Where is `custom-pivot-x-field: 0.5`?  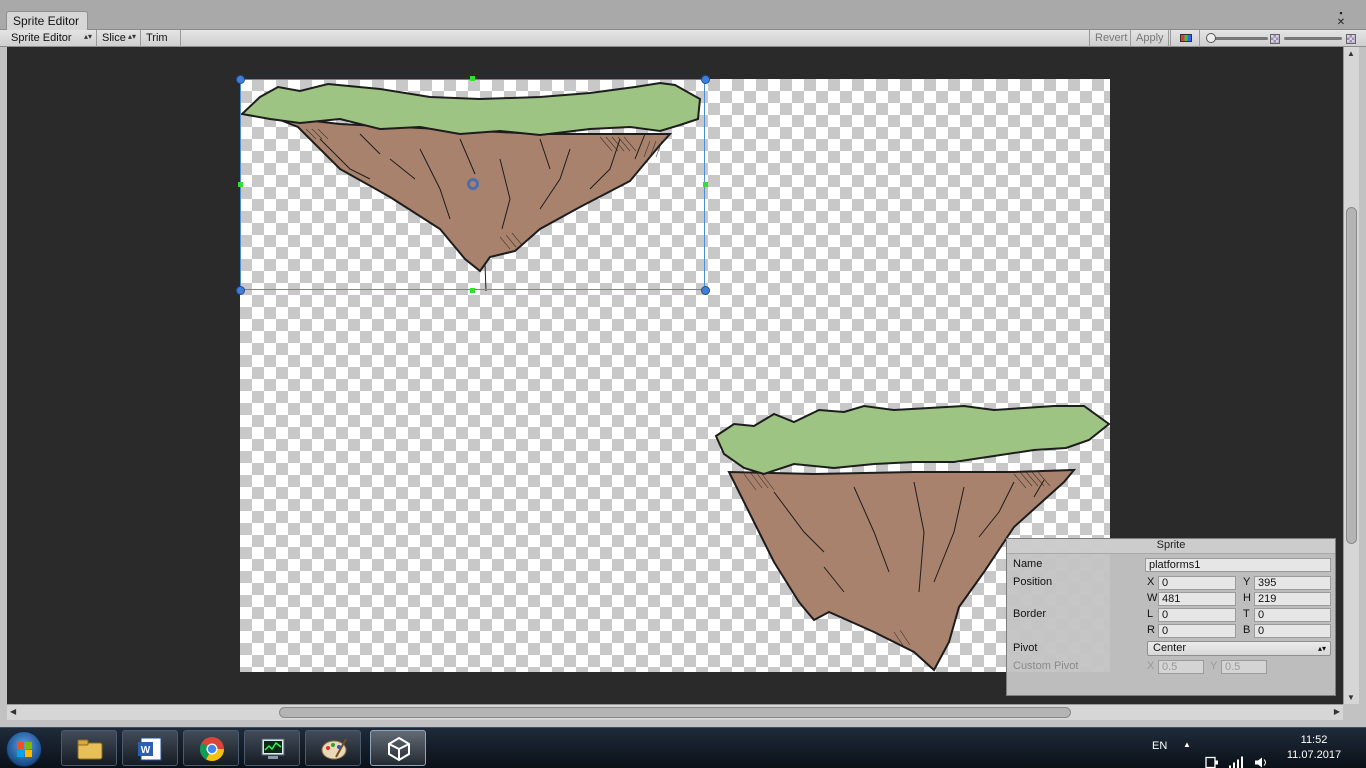 custom-pivot-x-field: 0.5 is located at coordinates (1181, 667).